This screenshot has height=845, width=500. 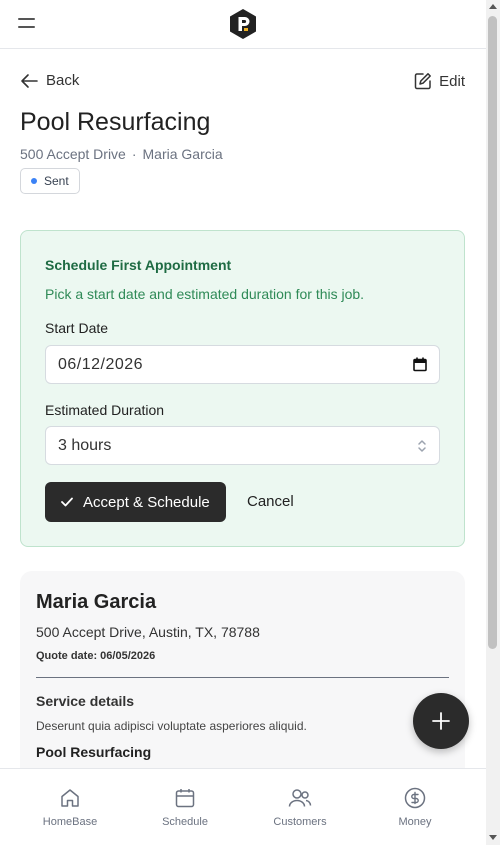 What do you see at coordinates (148, 632) in the screenshot?
I see `quote-customer-address: 500 Accept Drive, Austin, TX, 78788` at bounding box center [148, 632].